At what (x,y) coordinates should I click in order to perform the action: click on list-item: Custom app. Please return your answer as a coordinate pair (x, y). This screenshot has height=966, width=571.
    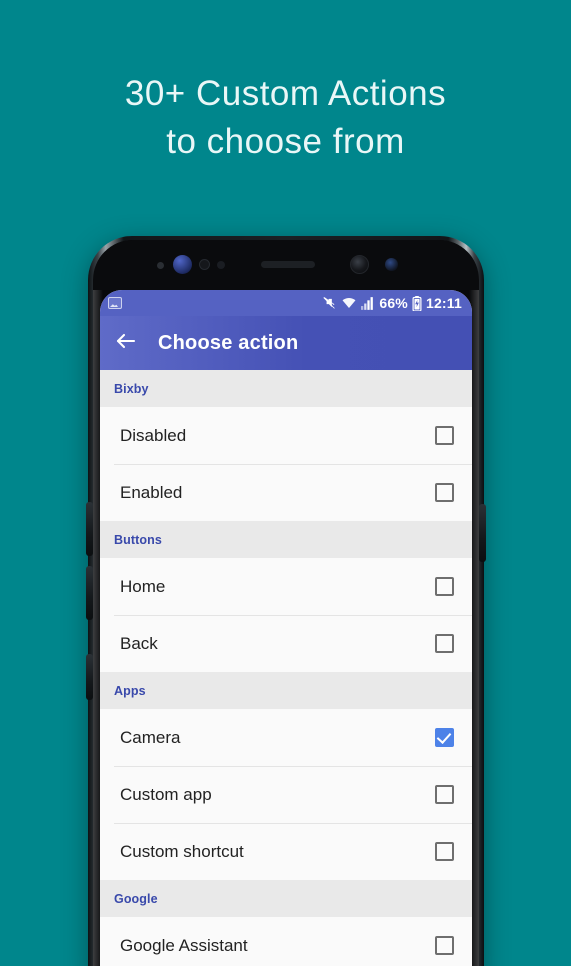
    Looking at the image, I should click on (286, 794).